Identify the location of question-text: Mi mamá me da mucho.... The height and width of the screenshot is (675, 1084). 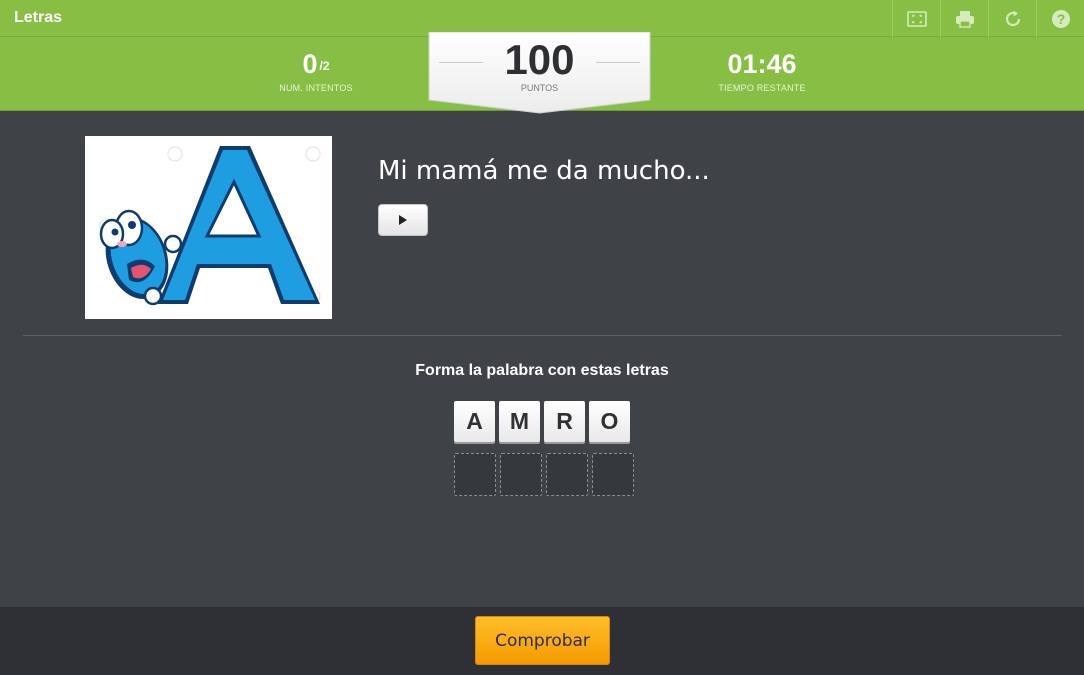
(544, 171).